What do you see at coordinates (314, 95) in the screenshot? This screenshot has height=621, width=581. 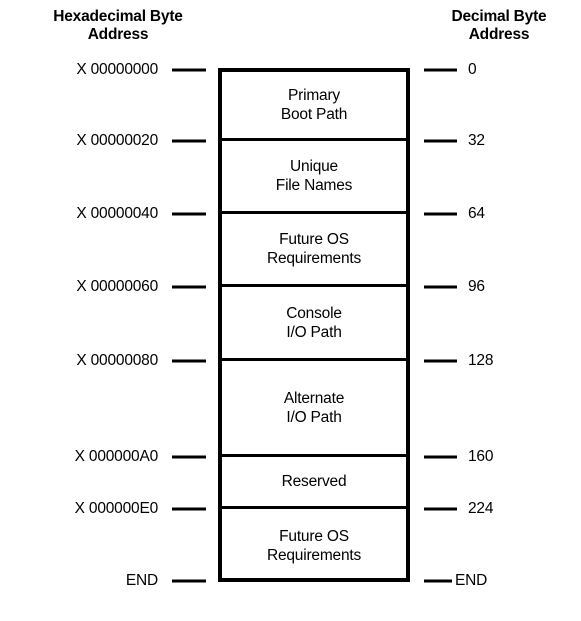 I see `segment-label-line1: Primary` at bounding box center [314, 95].